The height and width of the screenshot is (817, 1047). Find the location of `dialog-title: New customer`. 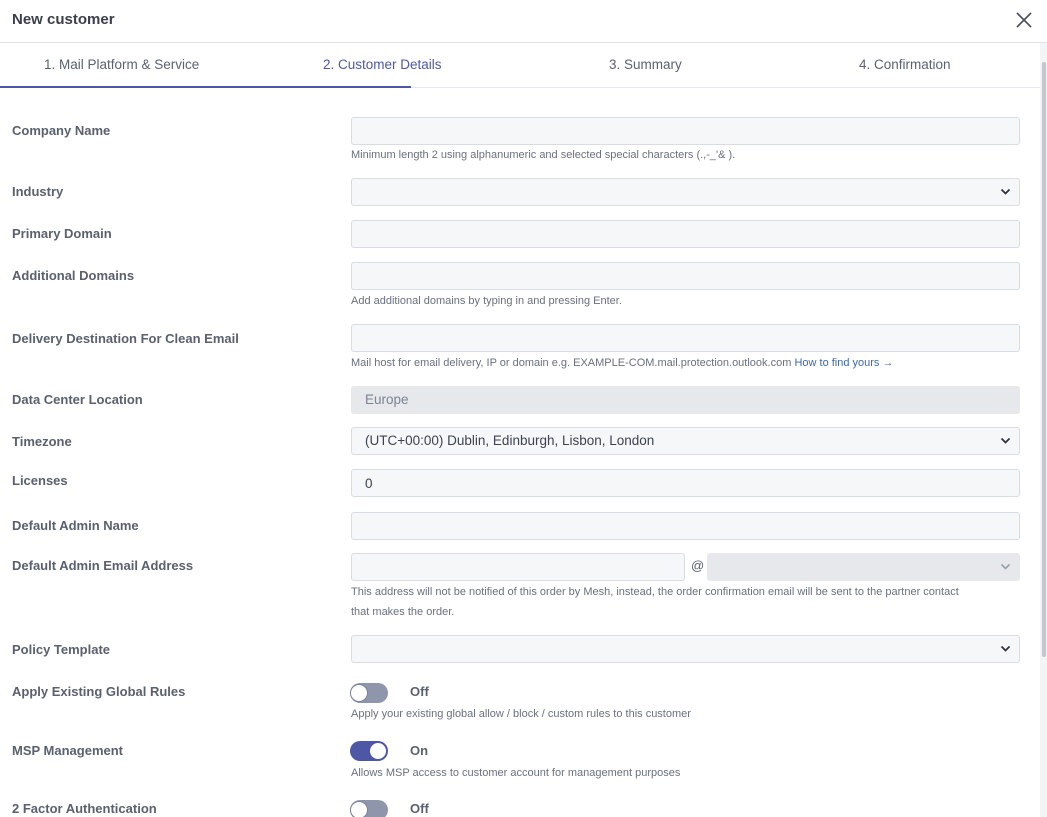

dialog-title: New customer is located at coordinates (63, 19).